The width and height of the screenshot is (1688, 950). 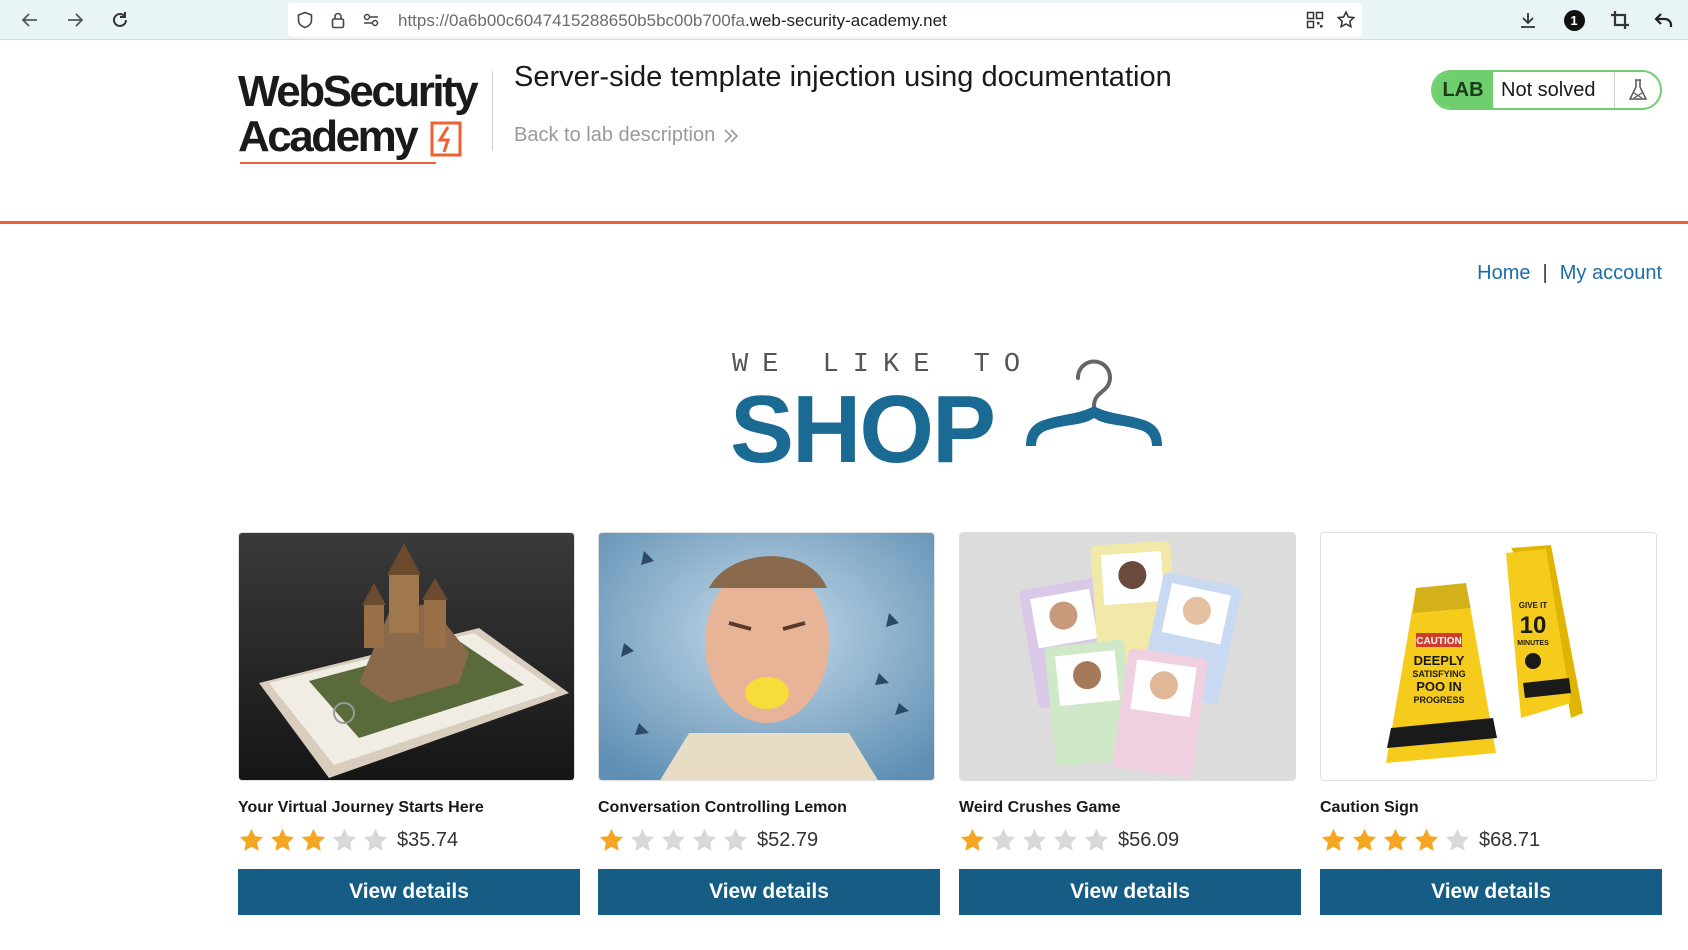 What do you see at coordinates (1620, 20) in the screenshot?
I see `crop-icon` at bounding box center [1620, 20].